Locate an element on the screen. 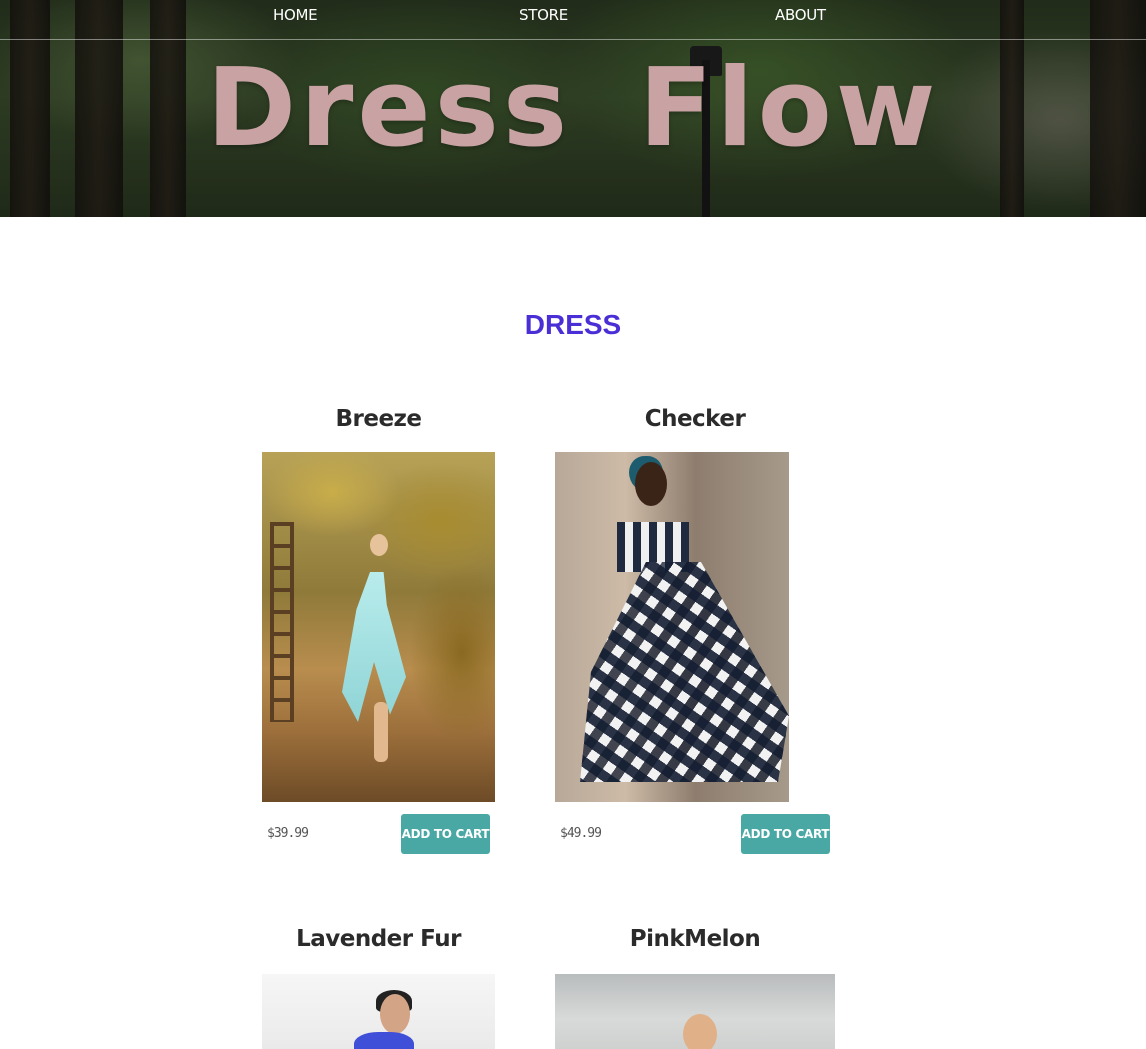  section-title: DRESS is located at coordinates (573, 324).